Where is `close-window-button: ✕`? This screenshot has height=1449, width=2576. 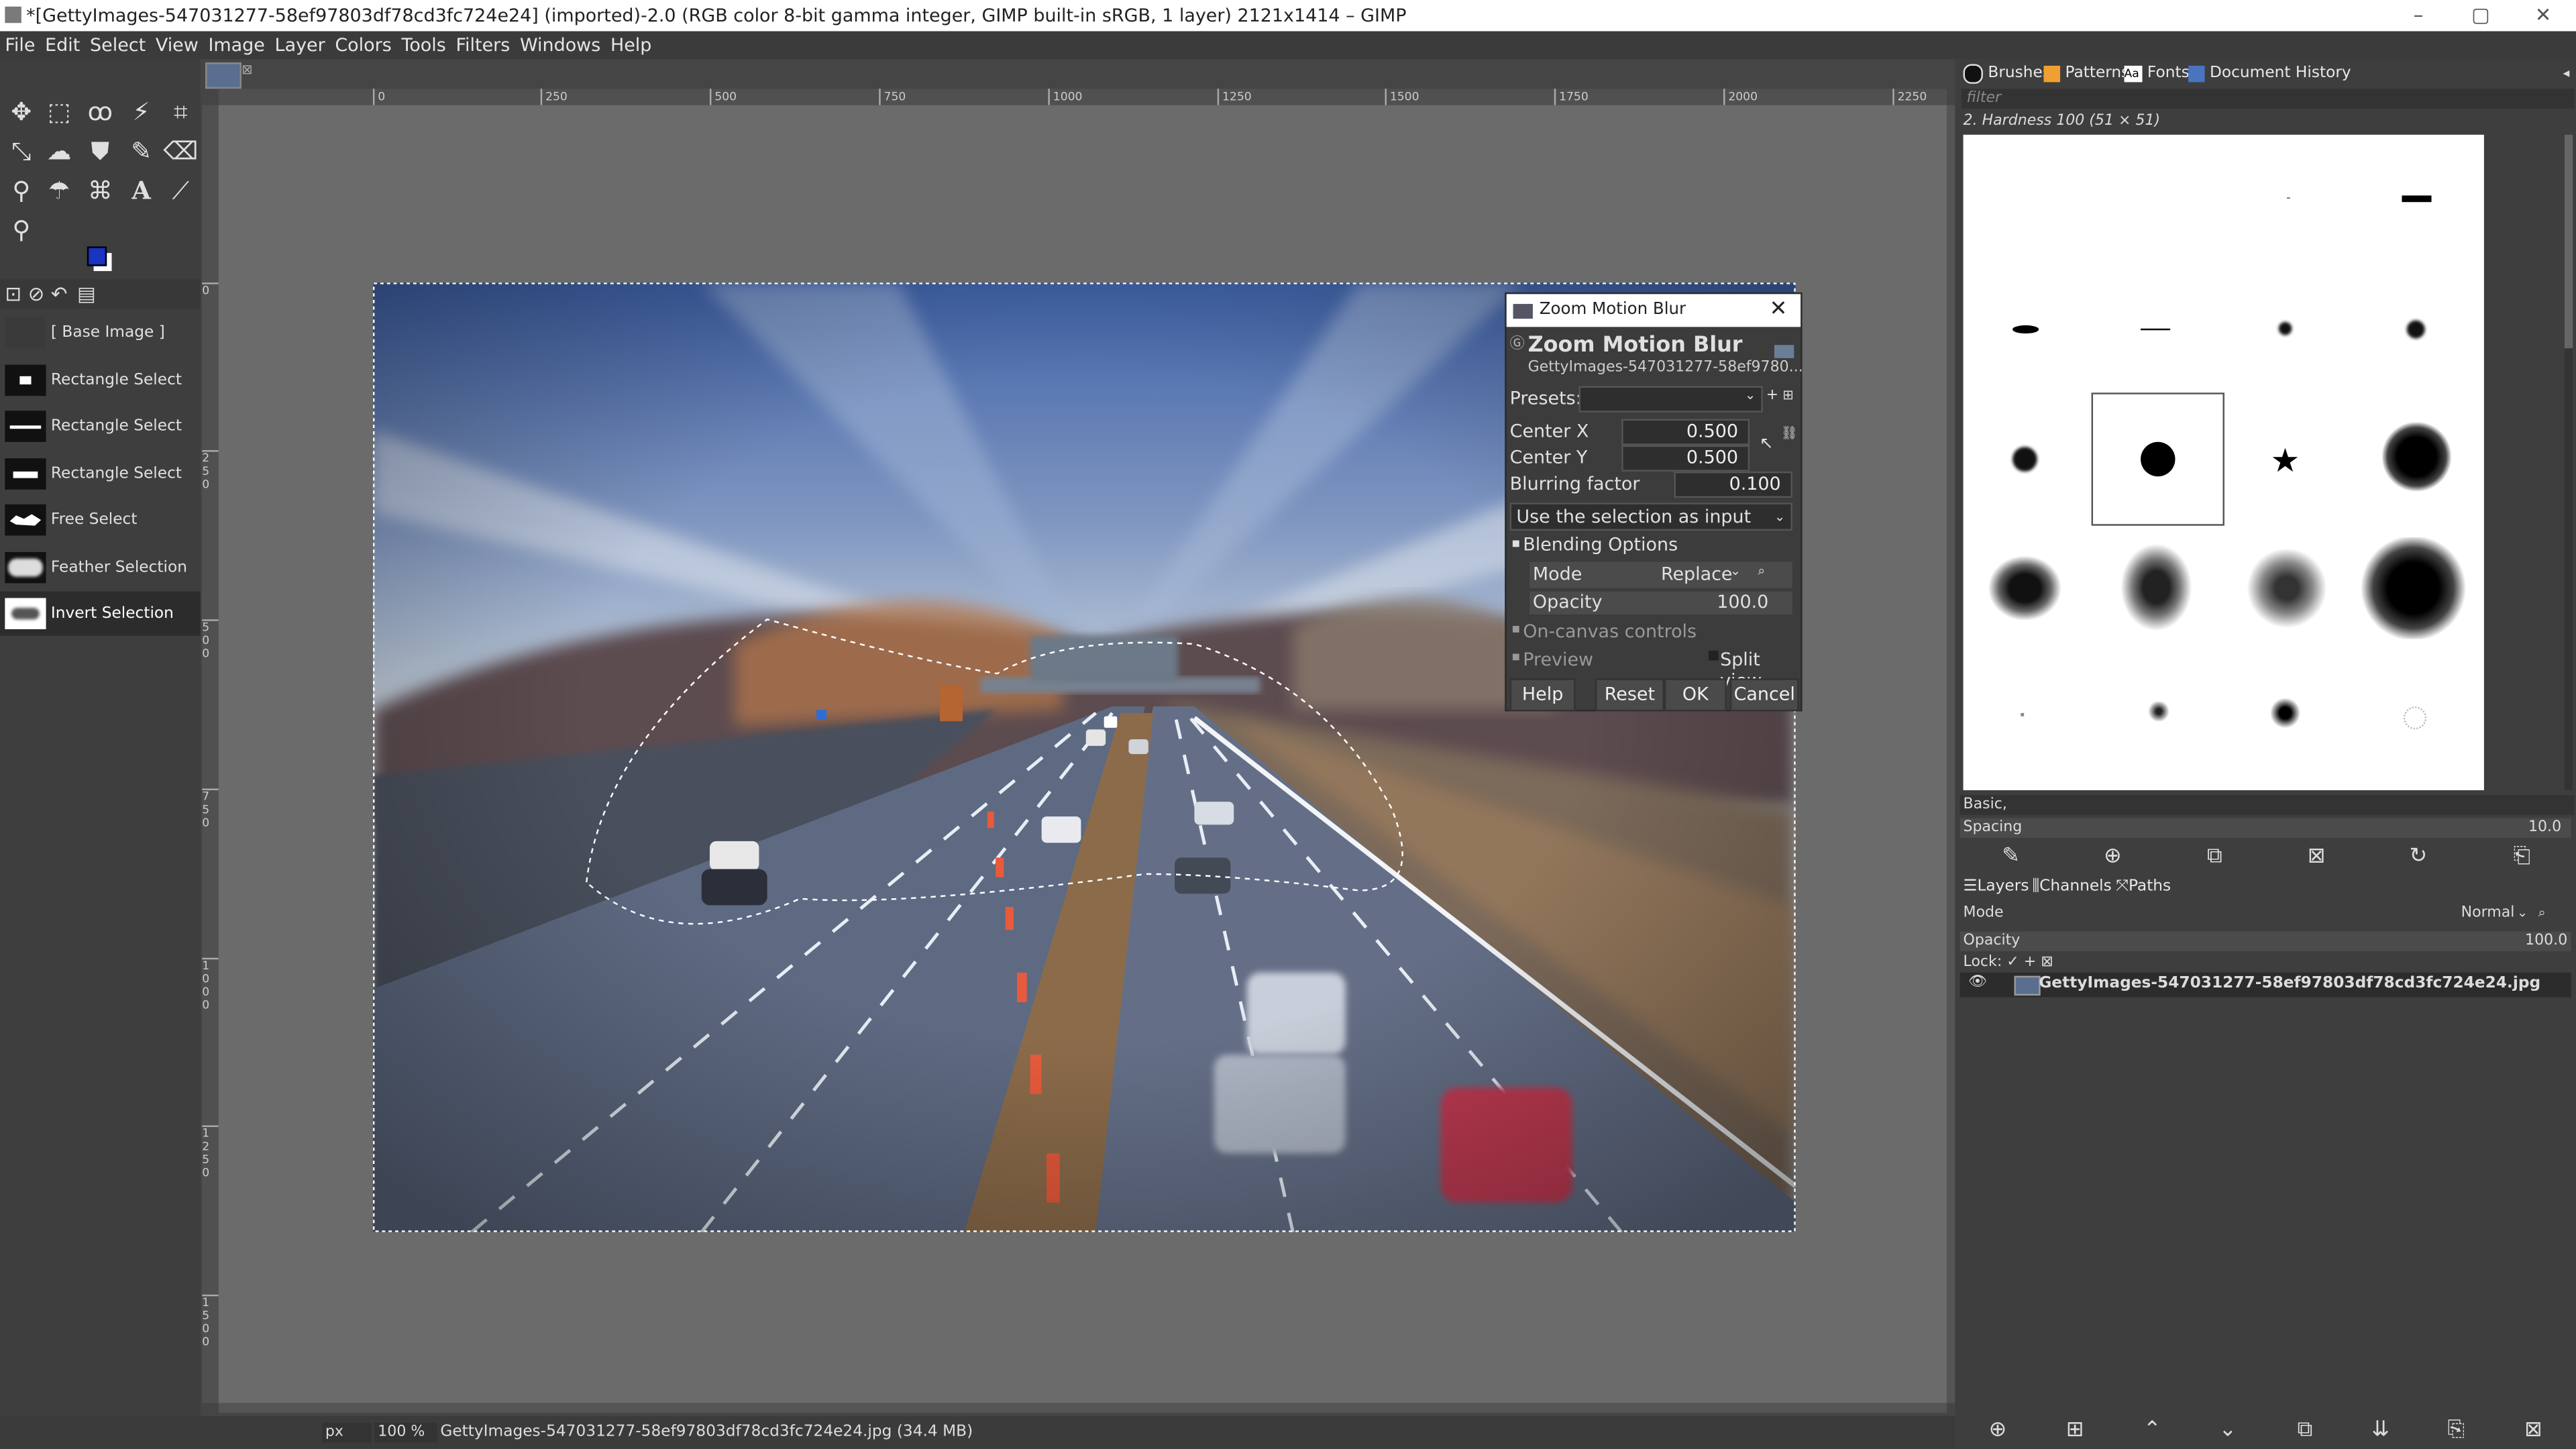 close-window-button: ✕ is located at coordinates (2543, 16).